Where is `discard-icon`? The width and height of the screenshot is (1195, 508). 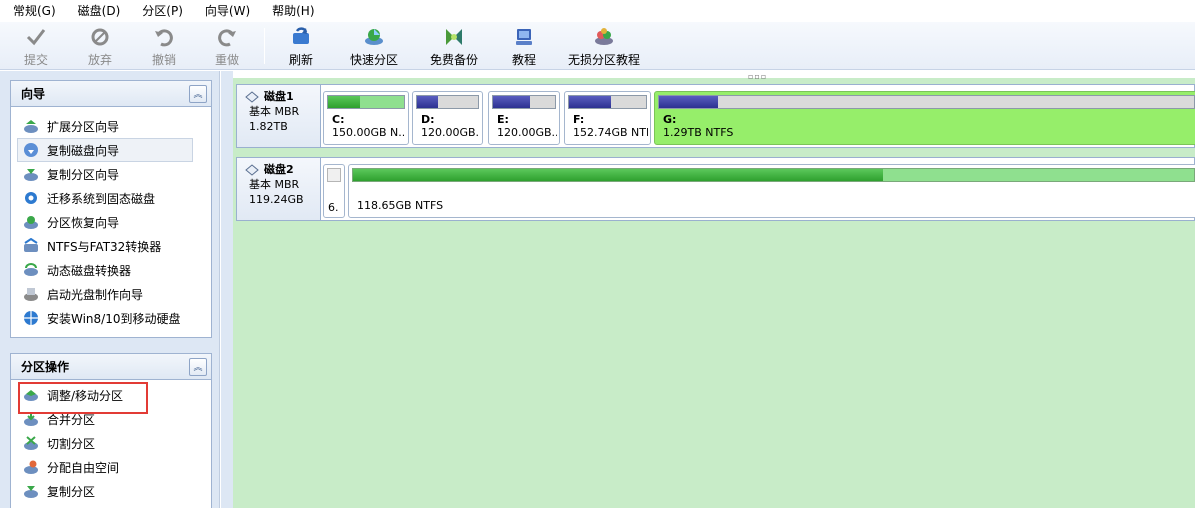 discard-icon is located at coordinates (100, 37).